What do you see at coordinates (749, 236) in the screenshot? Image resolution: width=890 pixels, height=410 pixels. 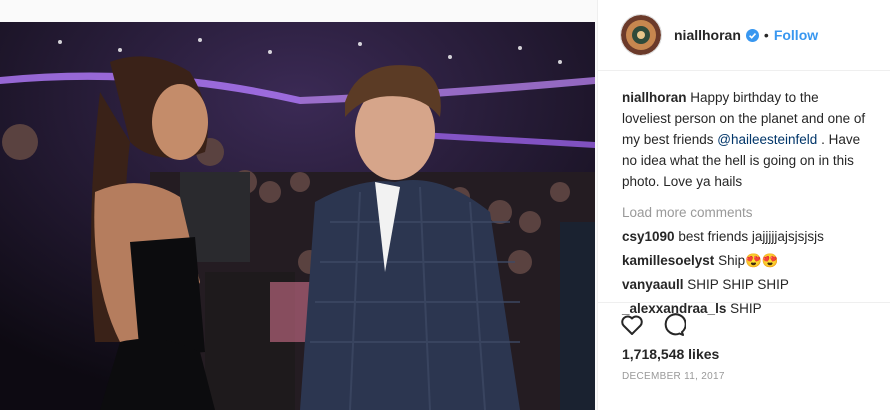 I see `comment-text: best friends jajjjjjajsjsjsjs` at bounding box center [749, 236].